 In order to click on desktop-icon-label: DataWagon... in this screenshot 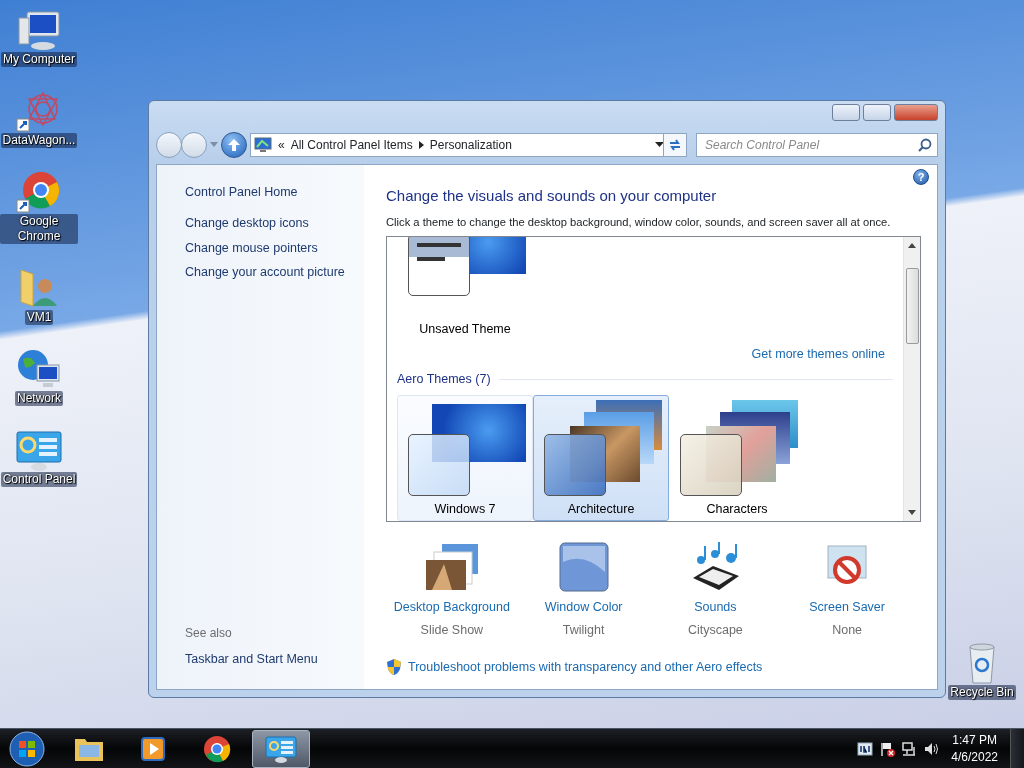, I will do `click(39, 140)`.